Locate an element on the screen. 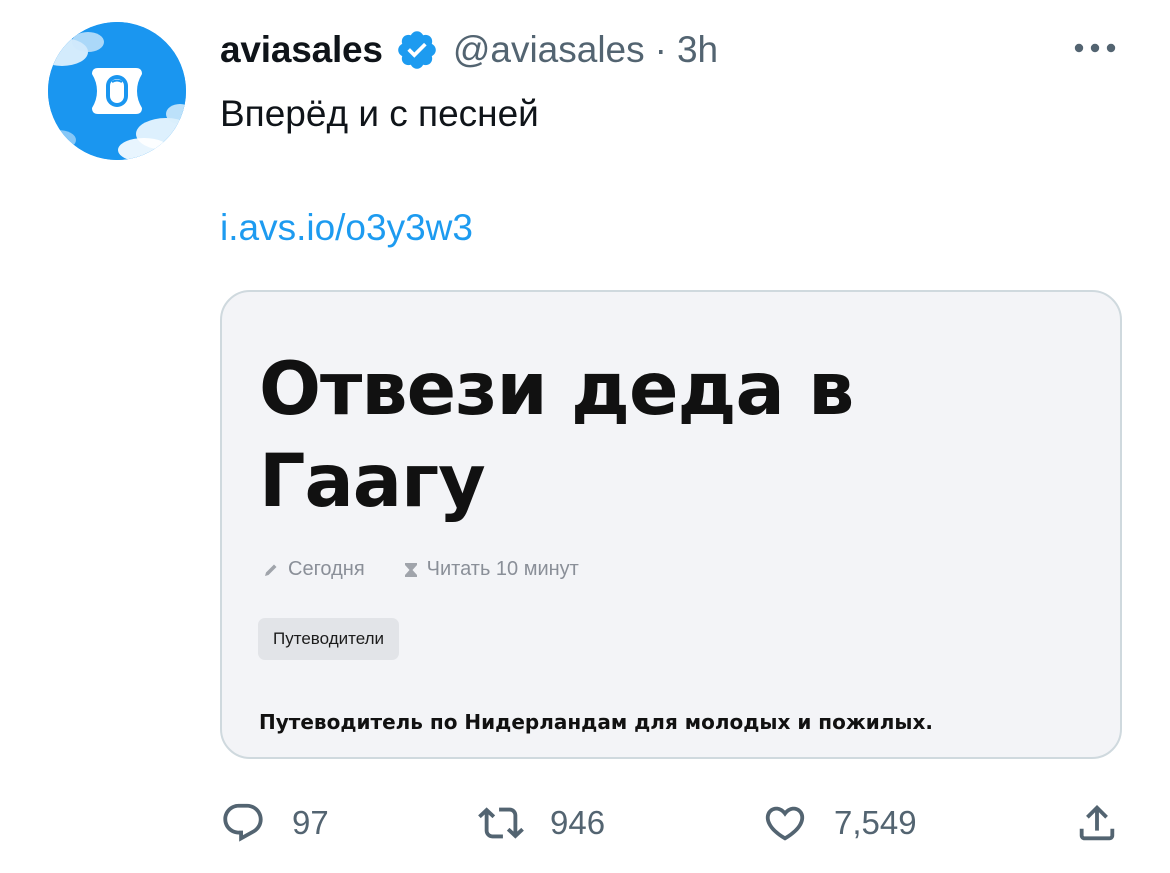  like-button: 7,549 is located at coordinates (839, 823).